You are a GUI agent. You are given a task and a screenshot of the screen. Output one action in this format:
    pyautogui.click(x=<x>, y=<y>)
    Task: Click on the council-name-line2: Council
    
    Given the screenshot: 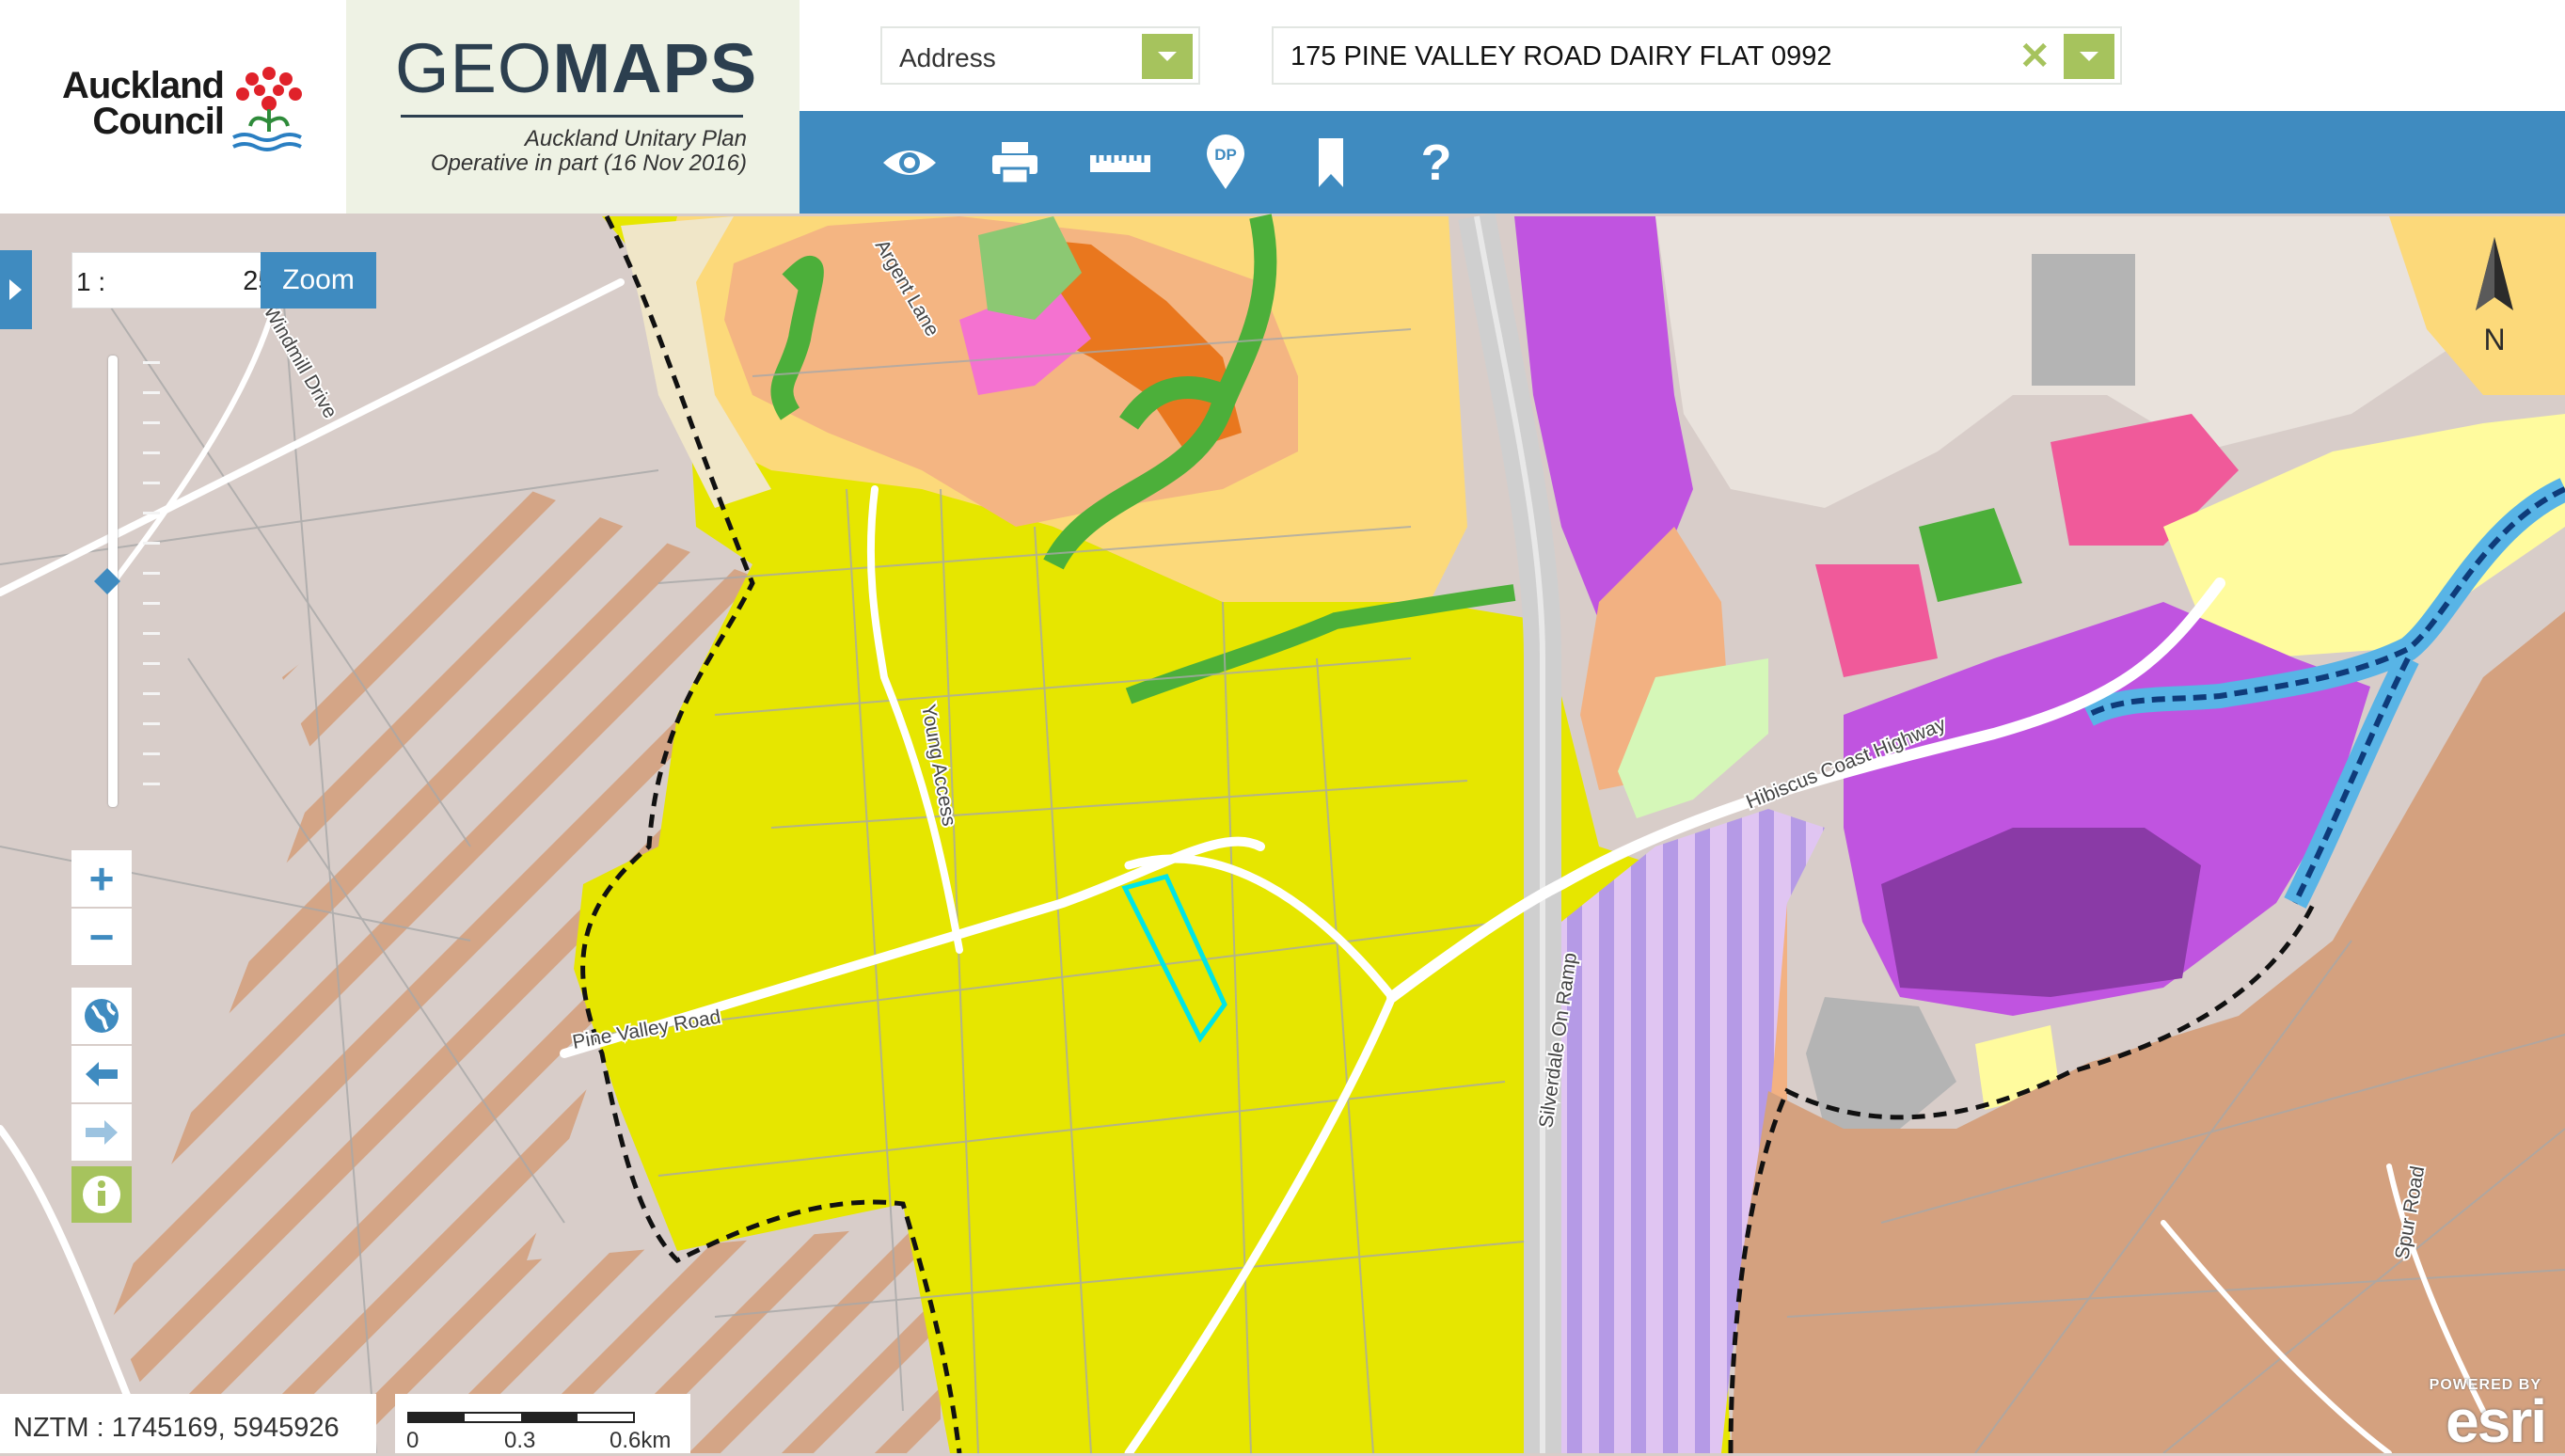 What is the action you would take?
    pyautogui.click(x=158, y=121)
    